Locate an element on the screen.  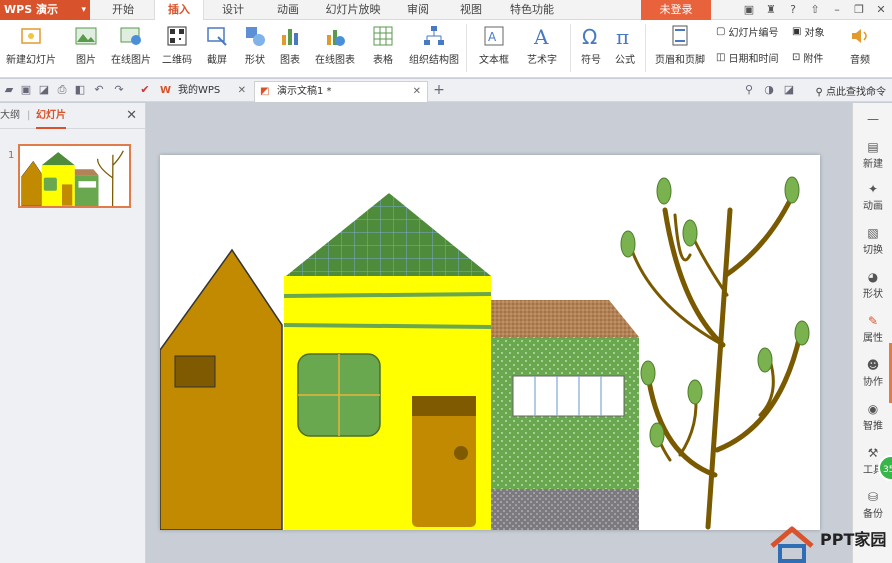
formula-icon: π is located at coordinates (625, 36).